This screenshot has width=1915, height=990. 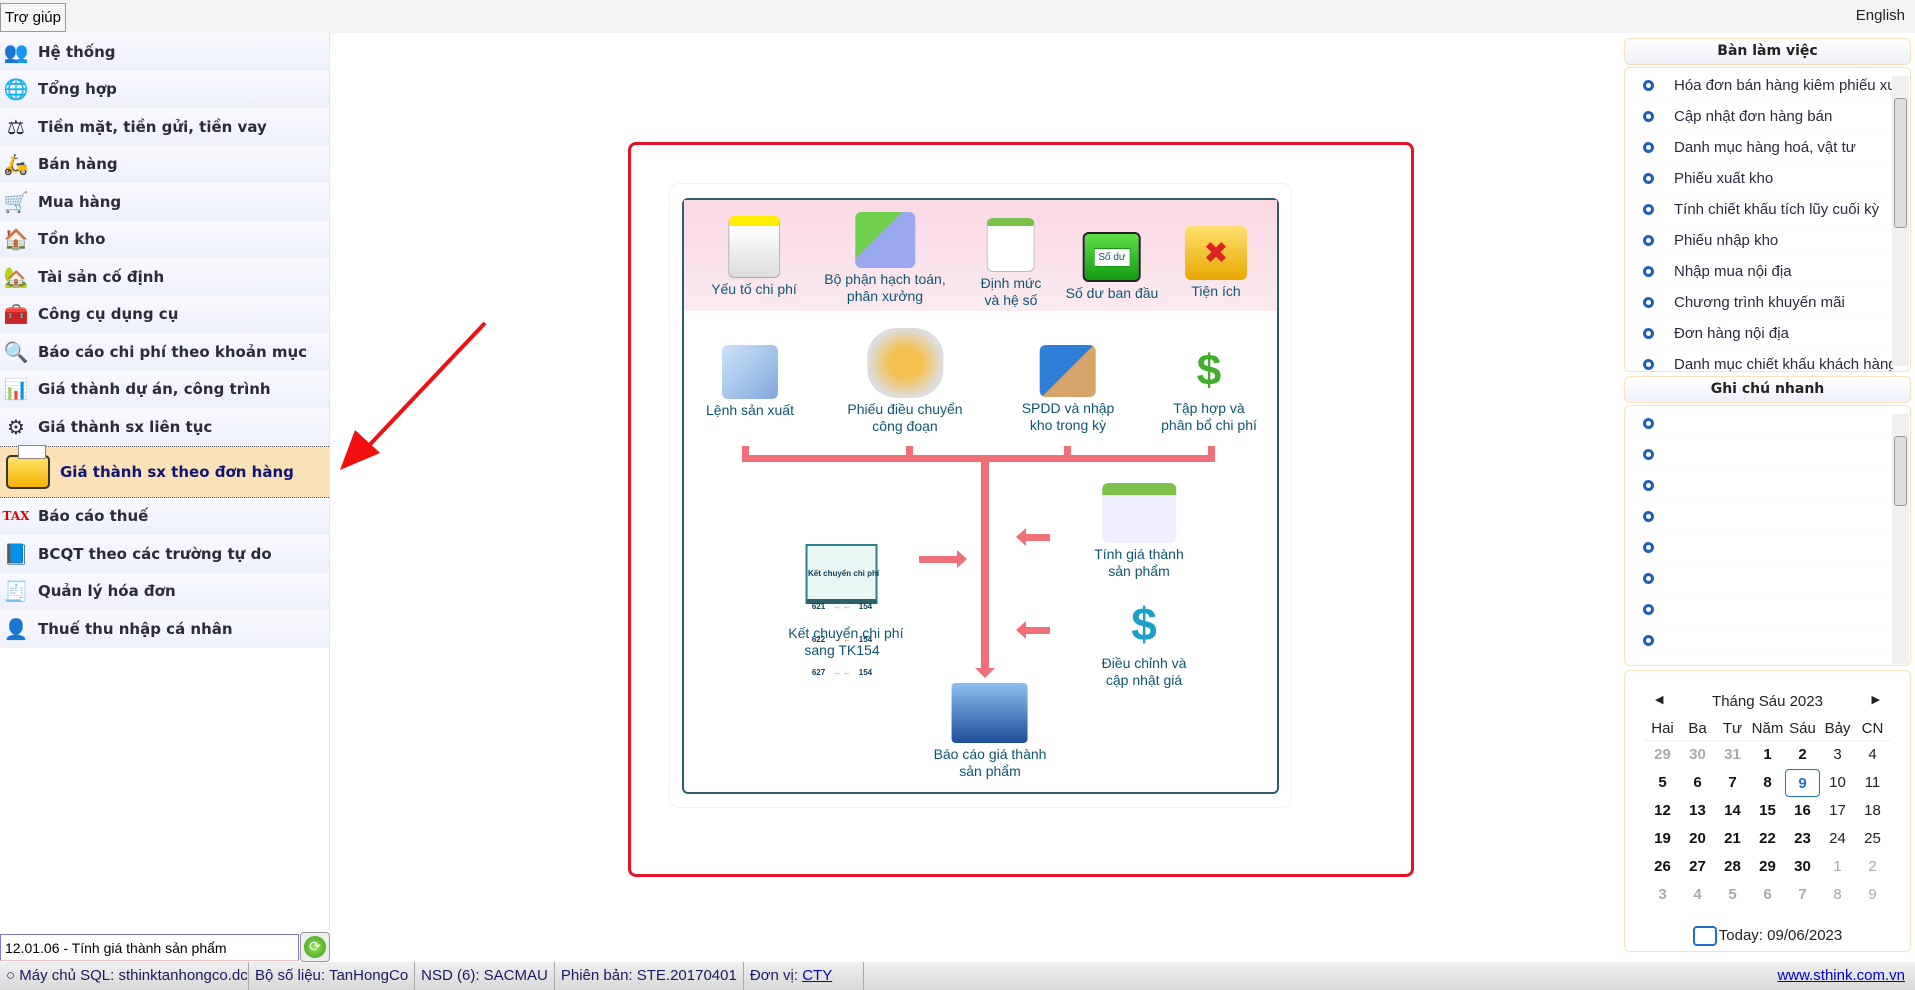 I want to click on node-utilities: ✖ Tiện ích, so click(x=1216, y=263).